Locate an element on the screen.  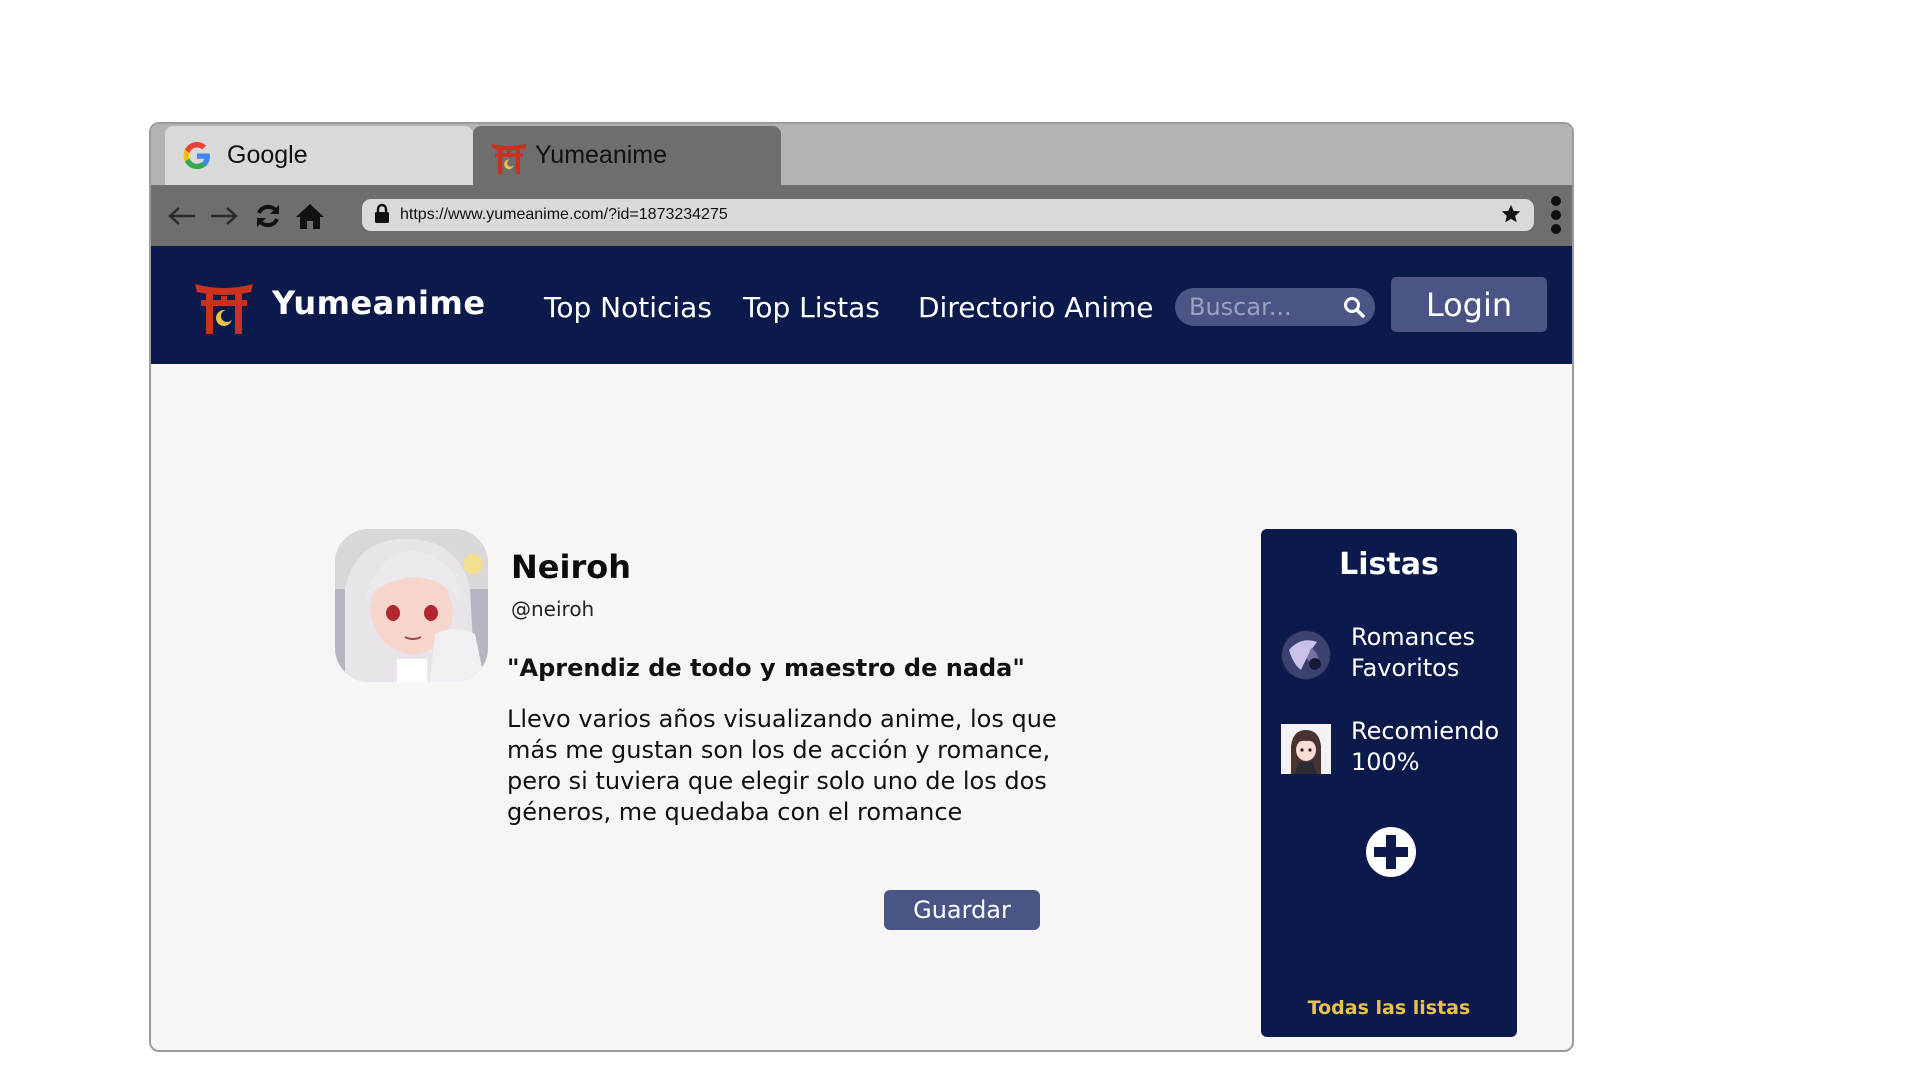
avatar is located at coordinates (411, 605).